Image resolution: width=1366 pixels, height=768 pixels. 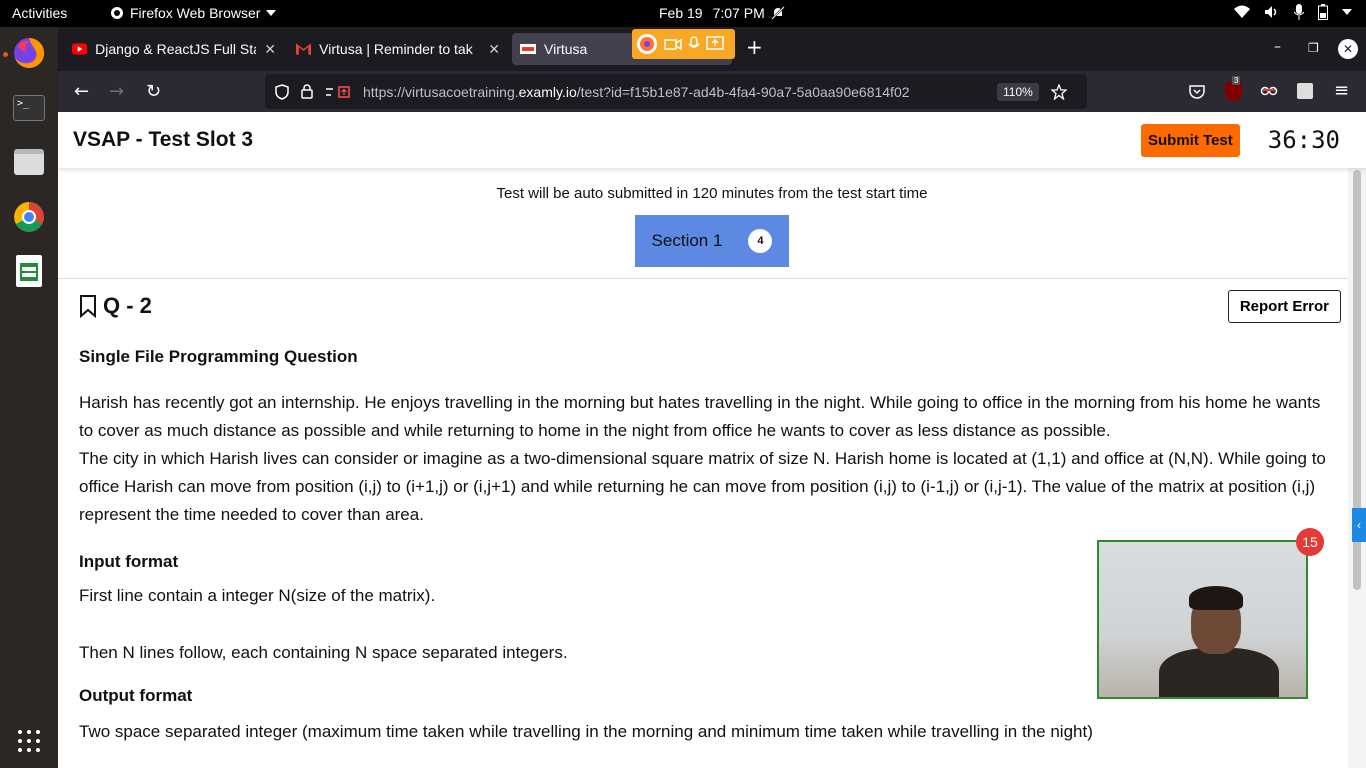 I want to click on battery-icon, so click(x=1323, y=12).